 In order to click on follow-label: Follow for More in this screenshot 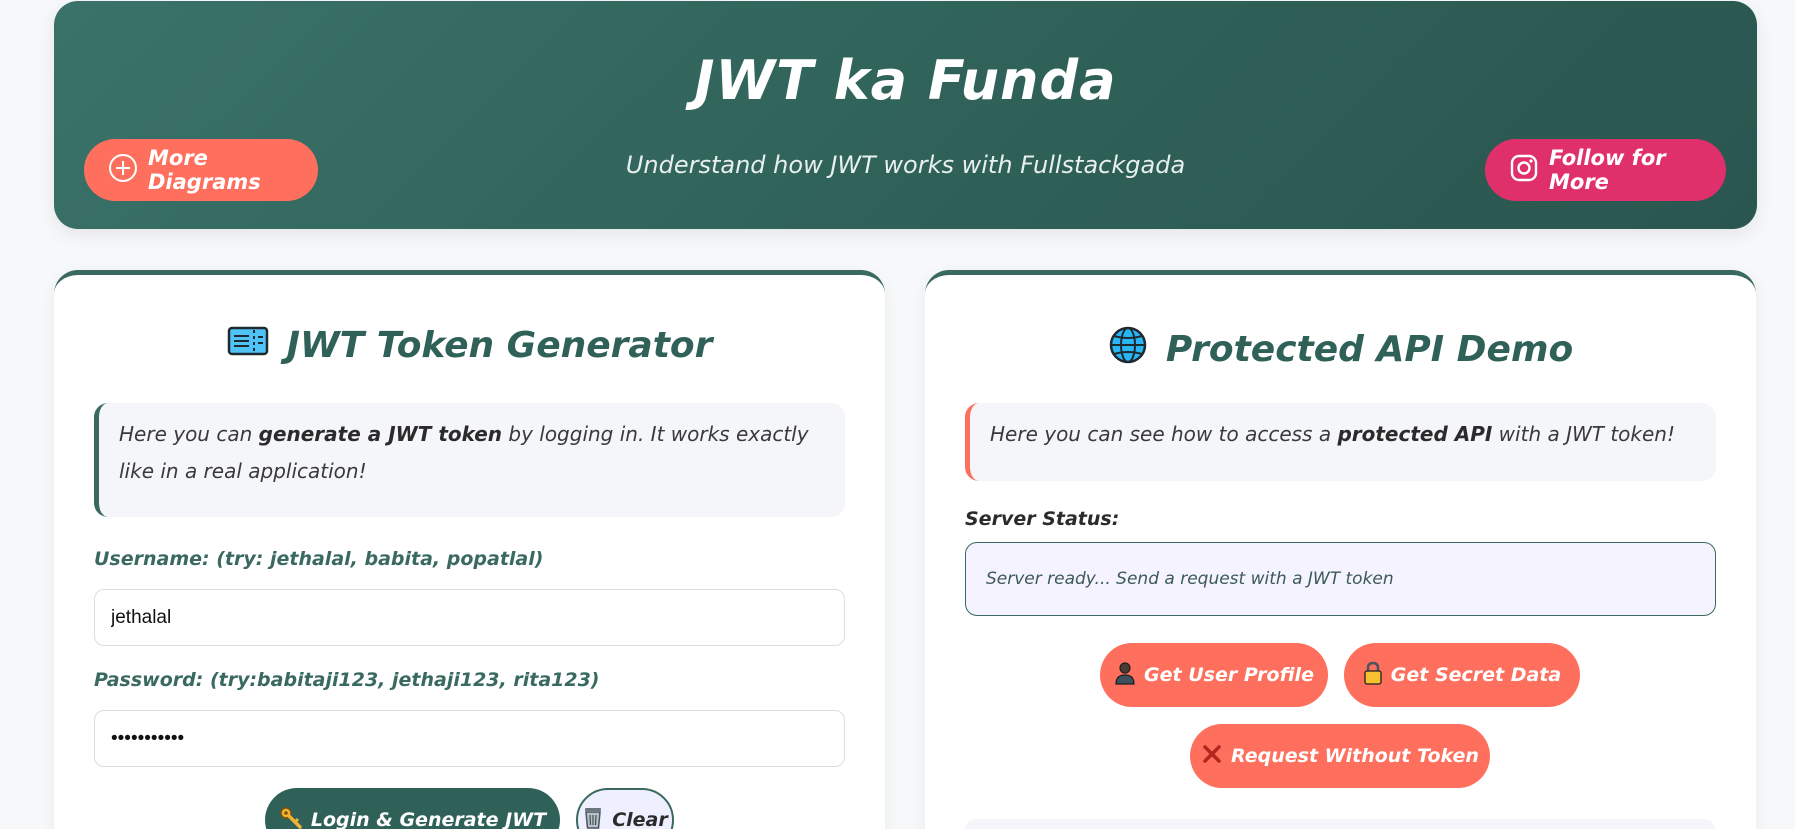, I will do `click(1607, 170)`.